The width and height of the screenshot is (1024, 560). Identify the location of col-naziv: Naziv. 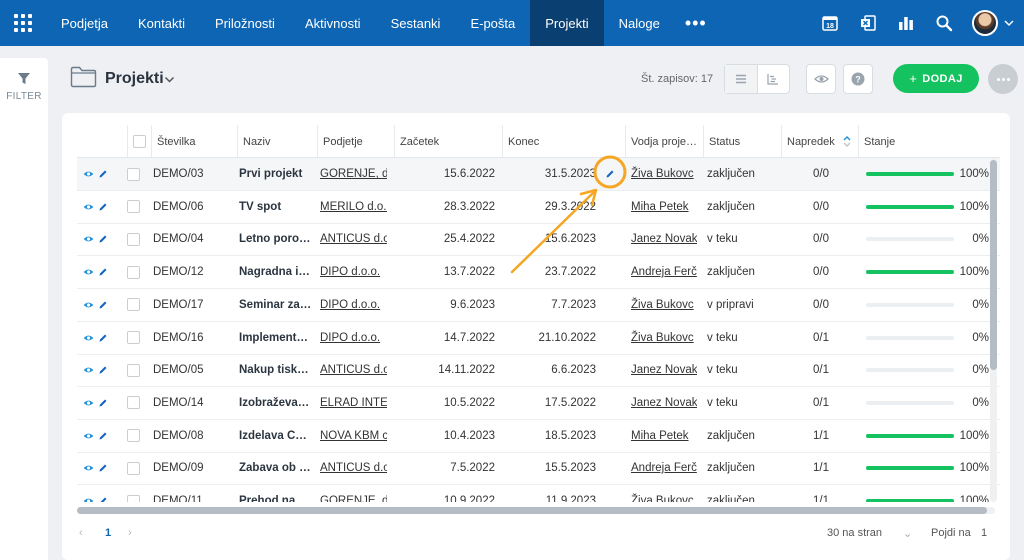
(277, 141).